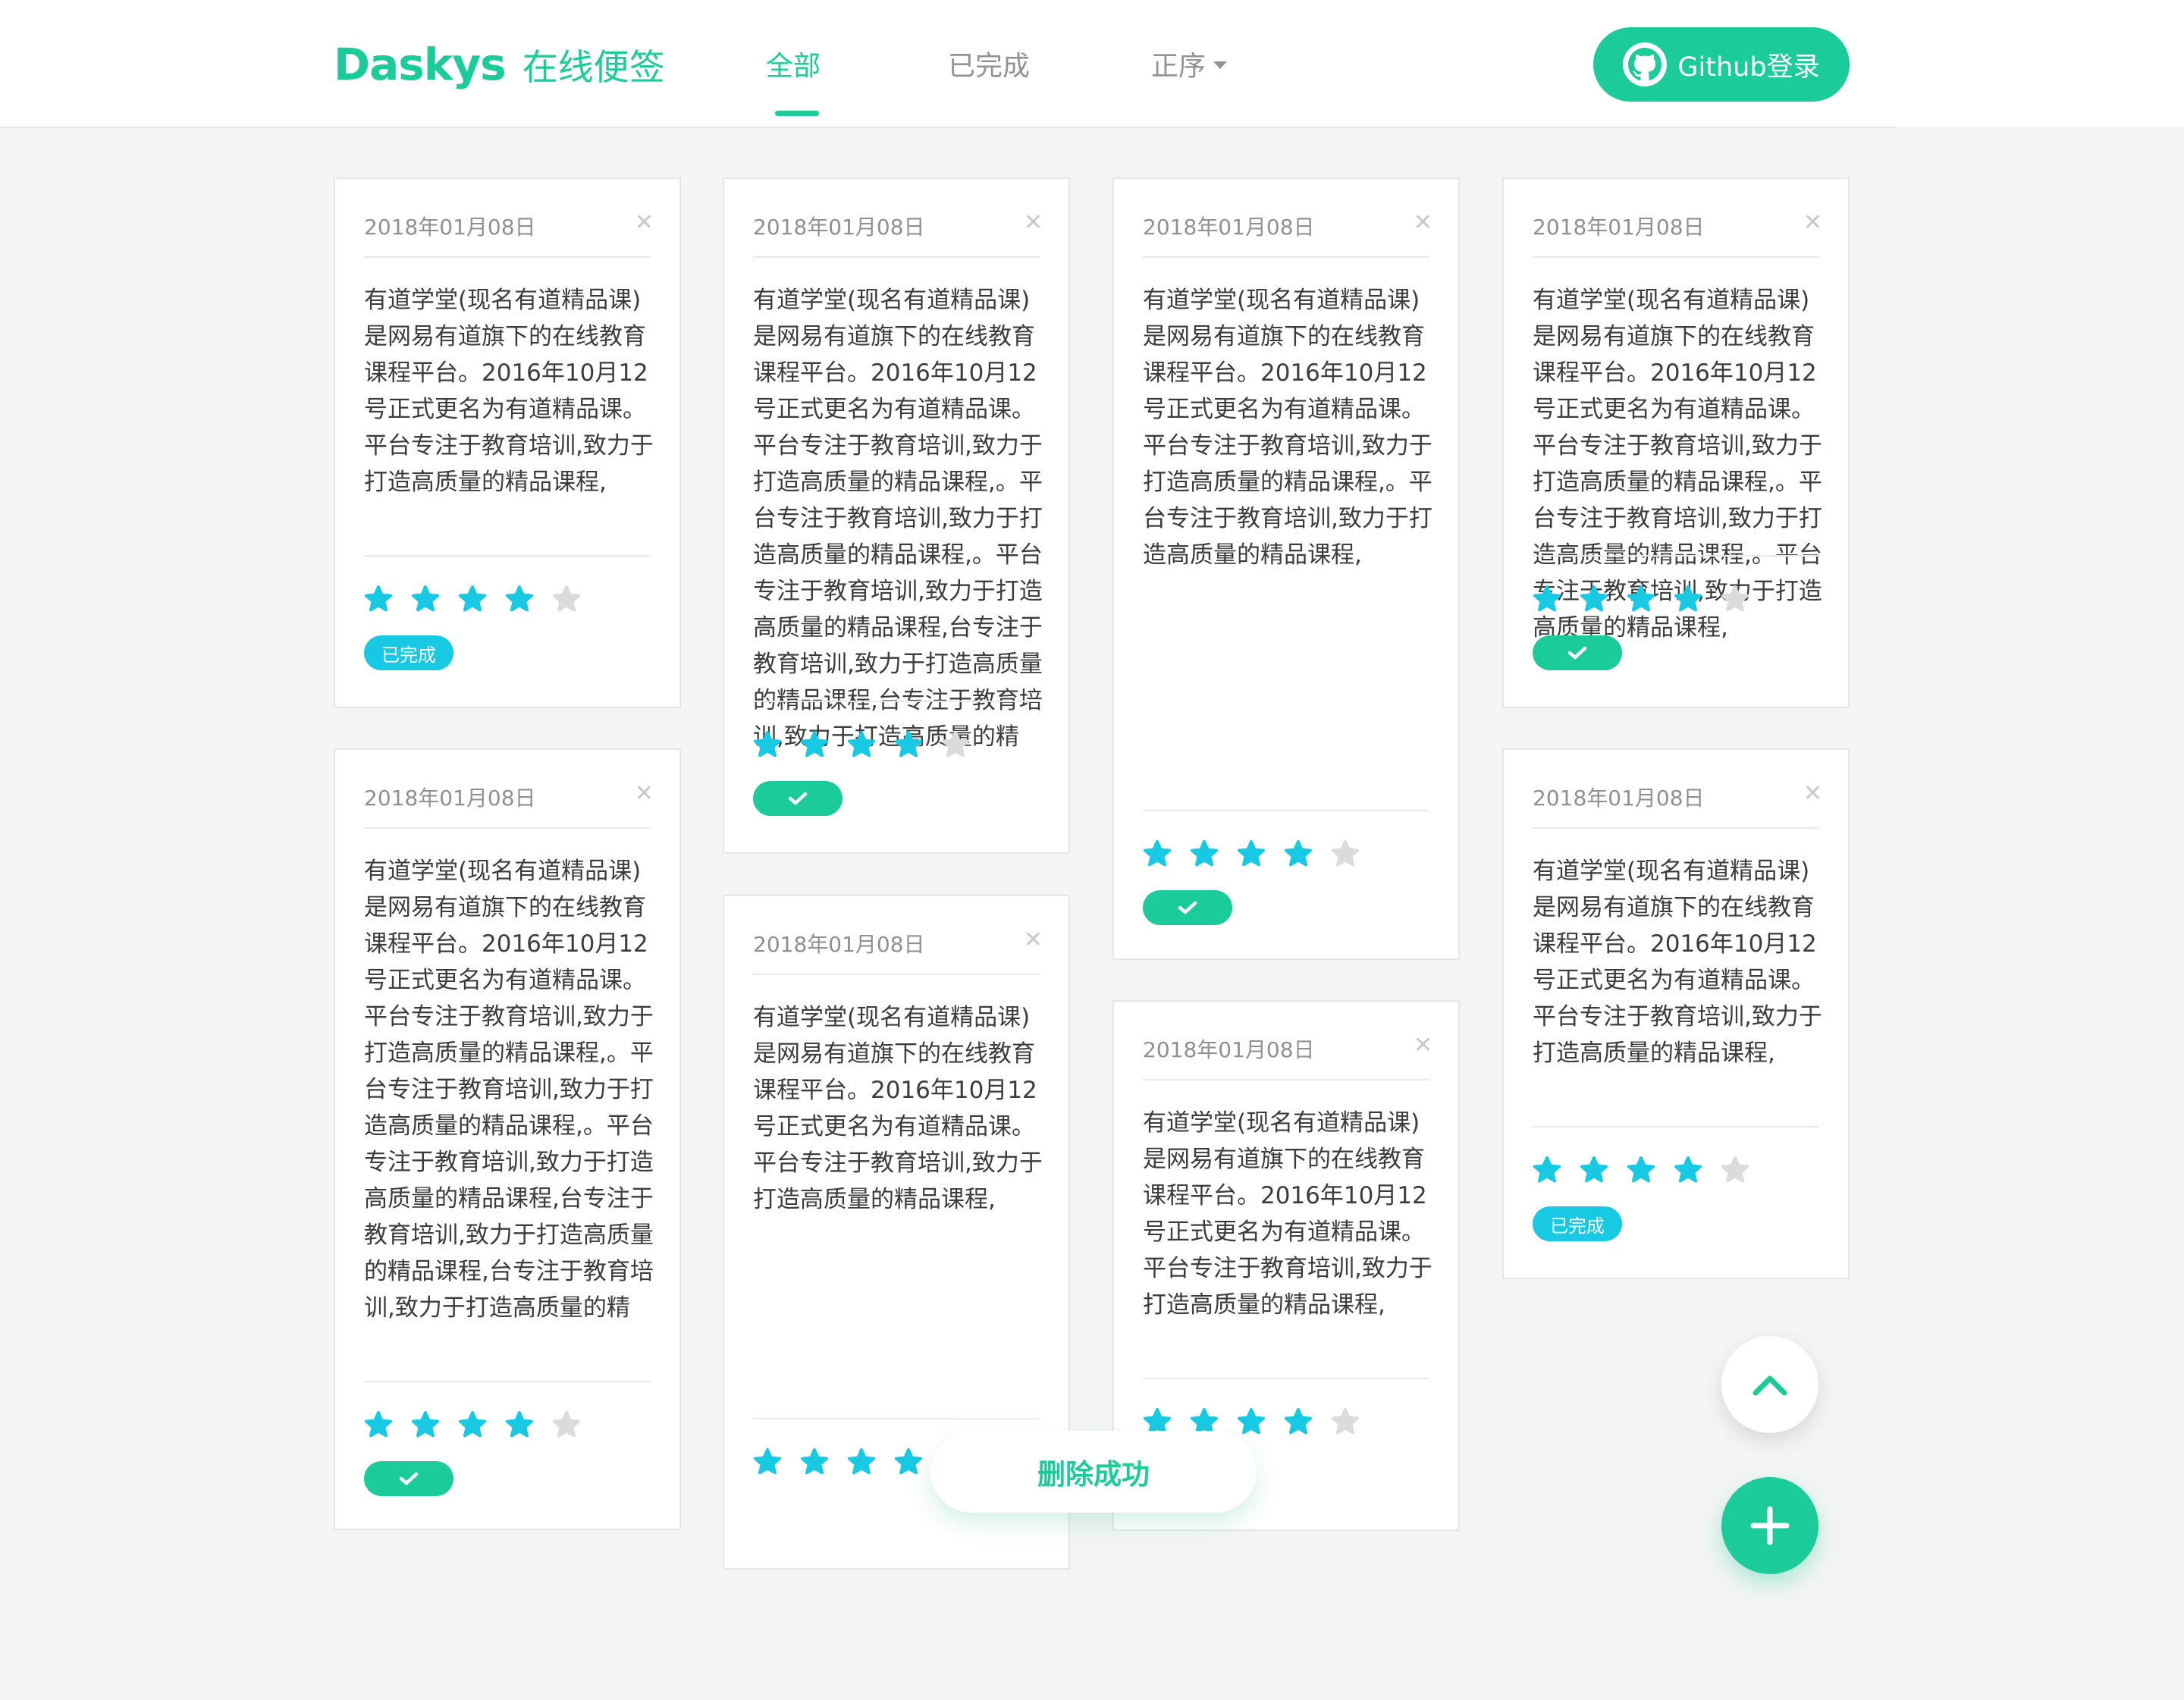 This screenshot has width=2184, height=1700. Describe the element at coordinates (793, 63) in the screenshot. I see `tab-all: 全部` at that location.